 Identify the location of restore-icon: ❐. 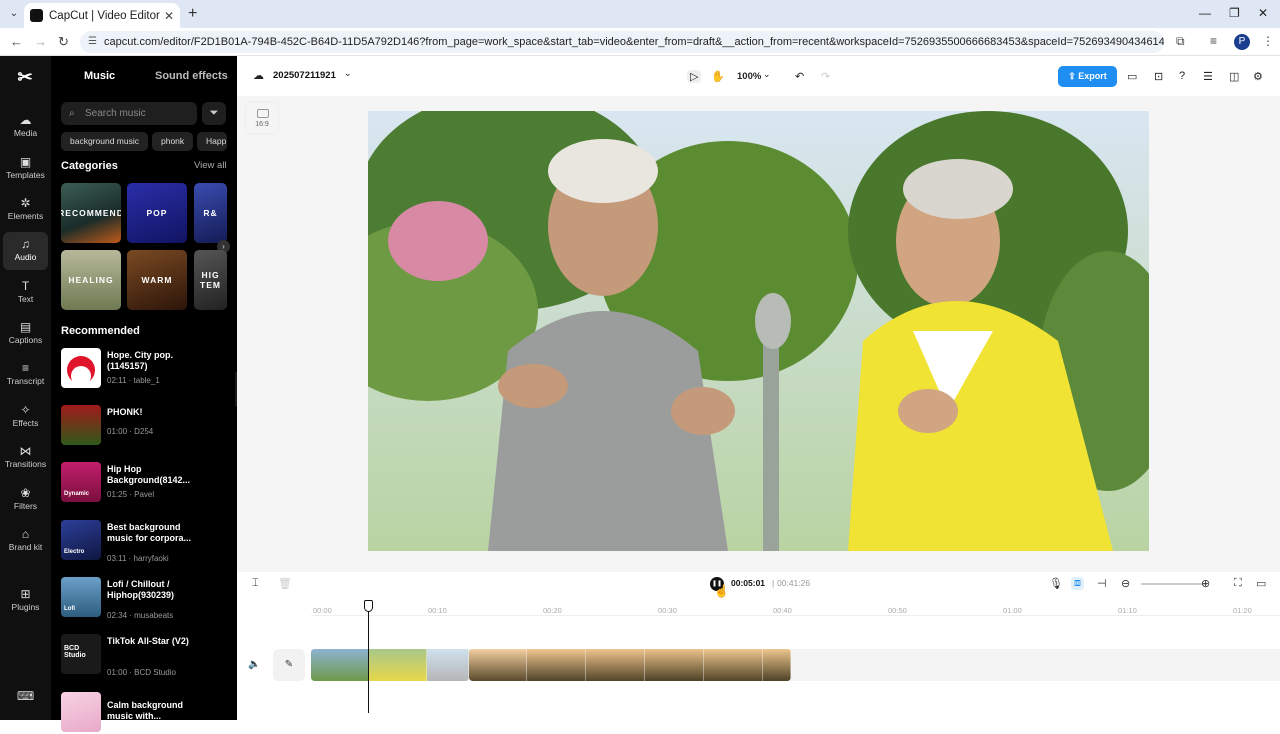
(1234, 13).